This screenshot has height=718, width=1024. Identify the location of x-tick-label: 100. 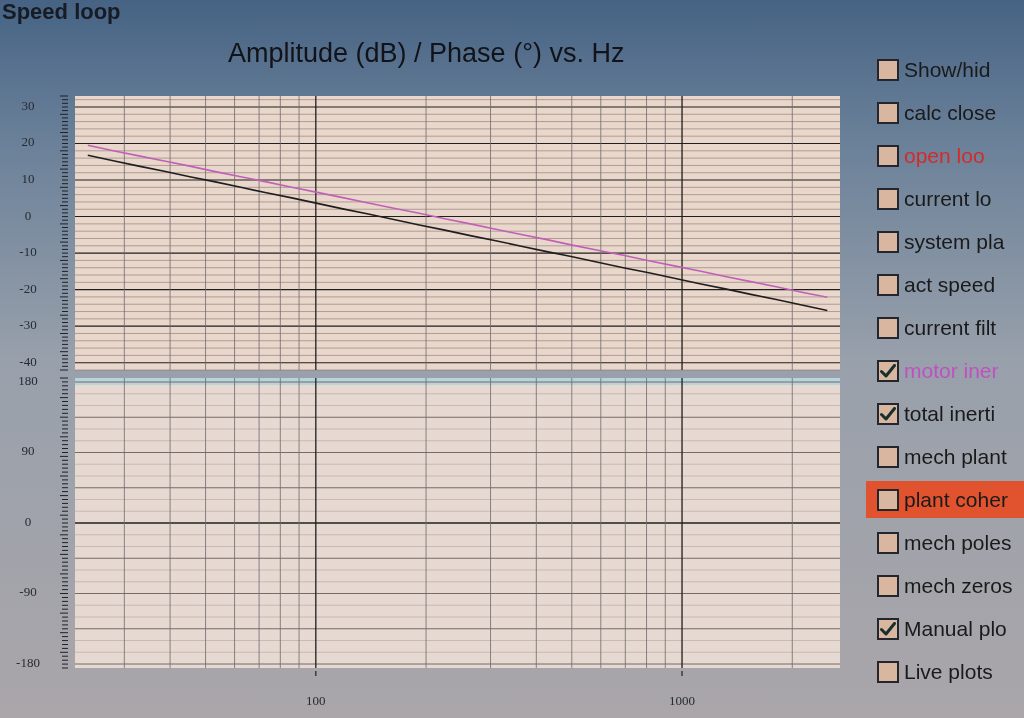
(316, 700).